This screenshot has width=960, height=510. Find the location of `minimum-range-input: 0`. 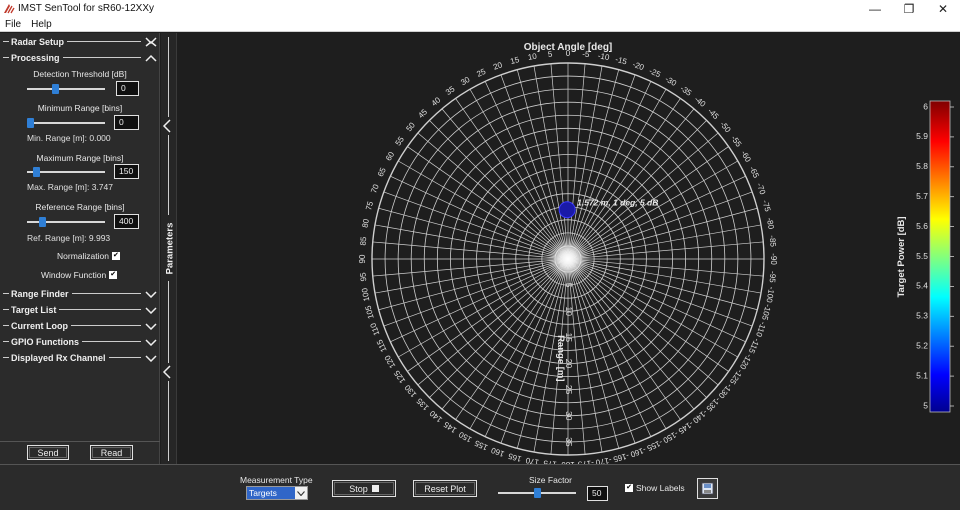

minimum-range-input: 0 is located at coordinates (126, 122).